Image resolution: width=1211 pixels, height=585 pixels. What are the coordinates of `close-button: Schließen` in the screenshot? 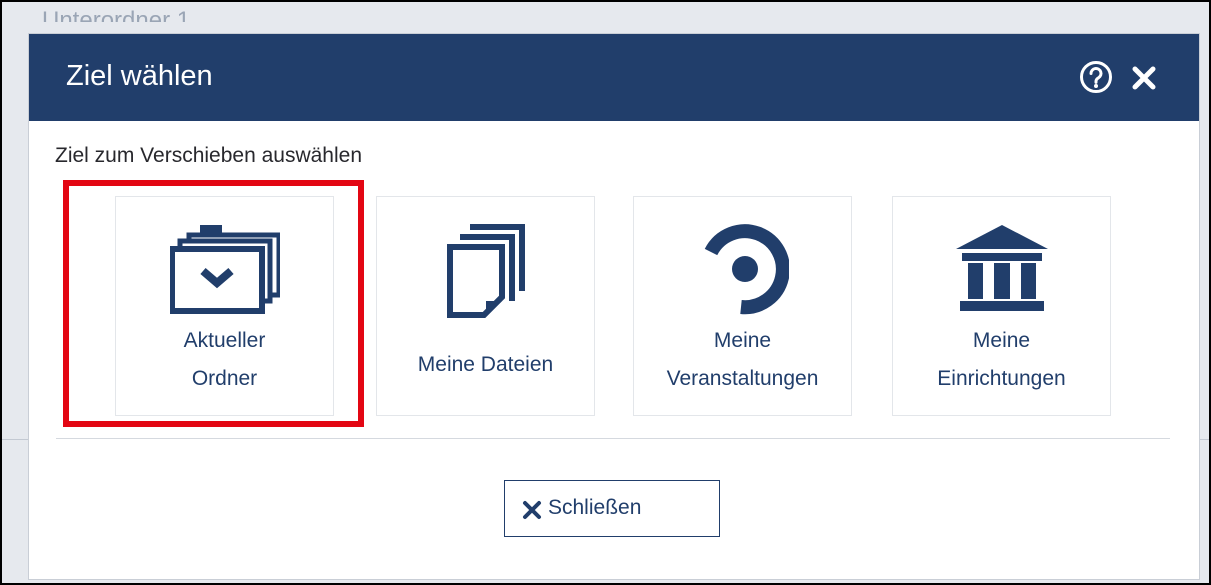 It's located at (612, 508).